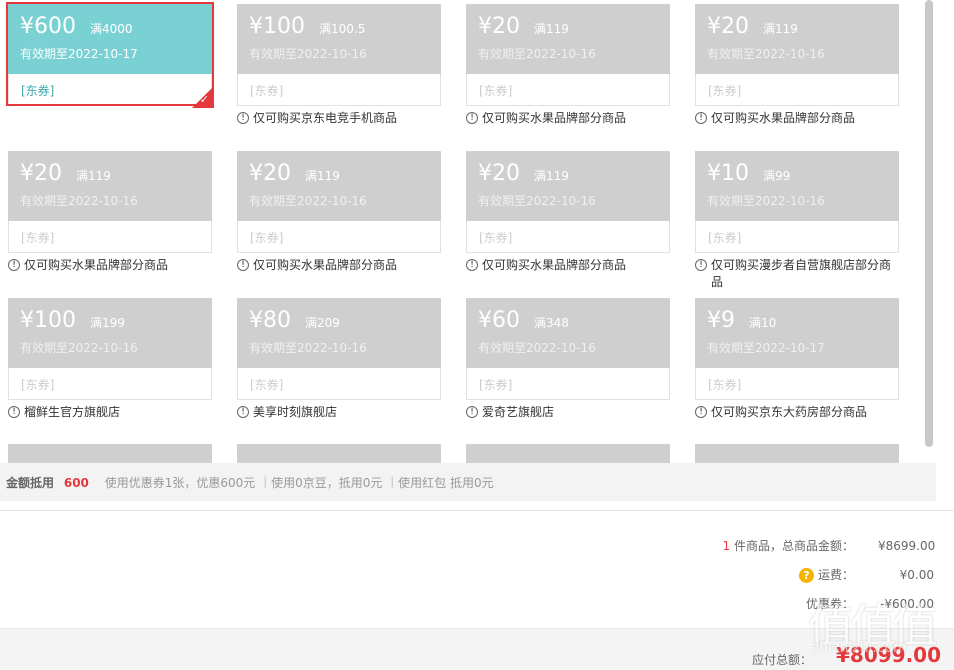 The image size is (954, 670). I want to click on checkmark-icon: ✓, so click(204, 99).